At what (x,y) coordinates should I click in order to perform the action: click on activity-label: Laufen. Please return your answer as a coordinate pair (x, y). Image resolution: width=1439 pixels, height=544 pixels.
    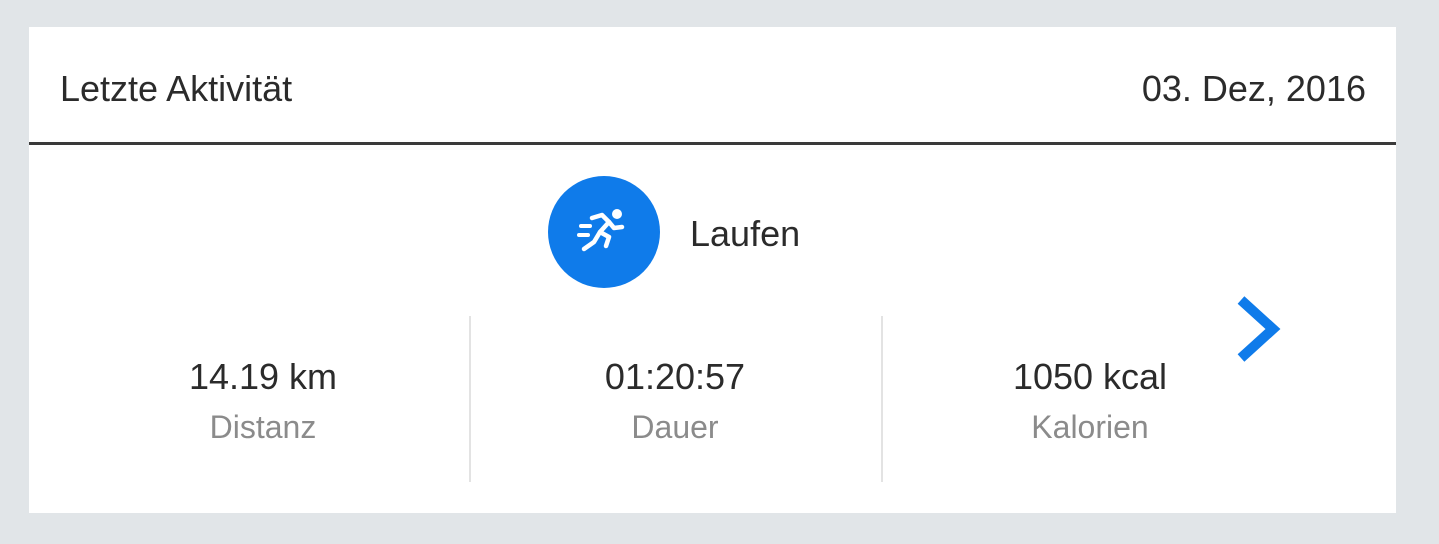
    Looking at the image, I should click on (745, 233).